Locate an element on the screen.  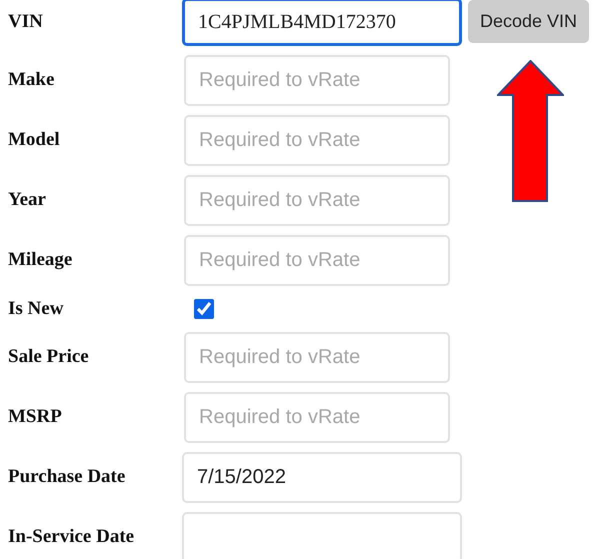
field-label: Year is located at coordinates (27, 200).